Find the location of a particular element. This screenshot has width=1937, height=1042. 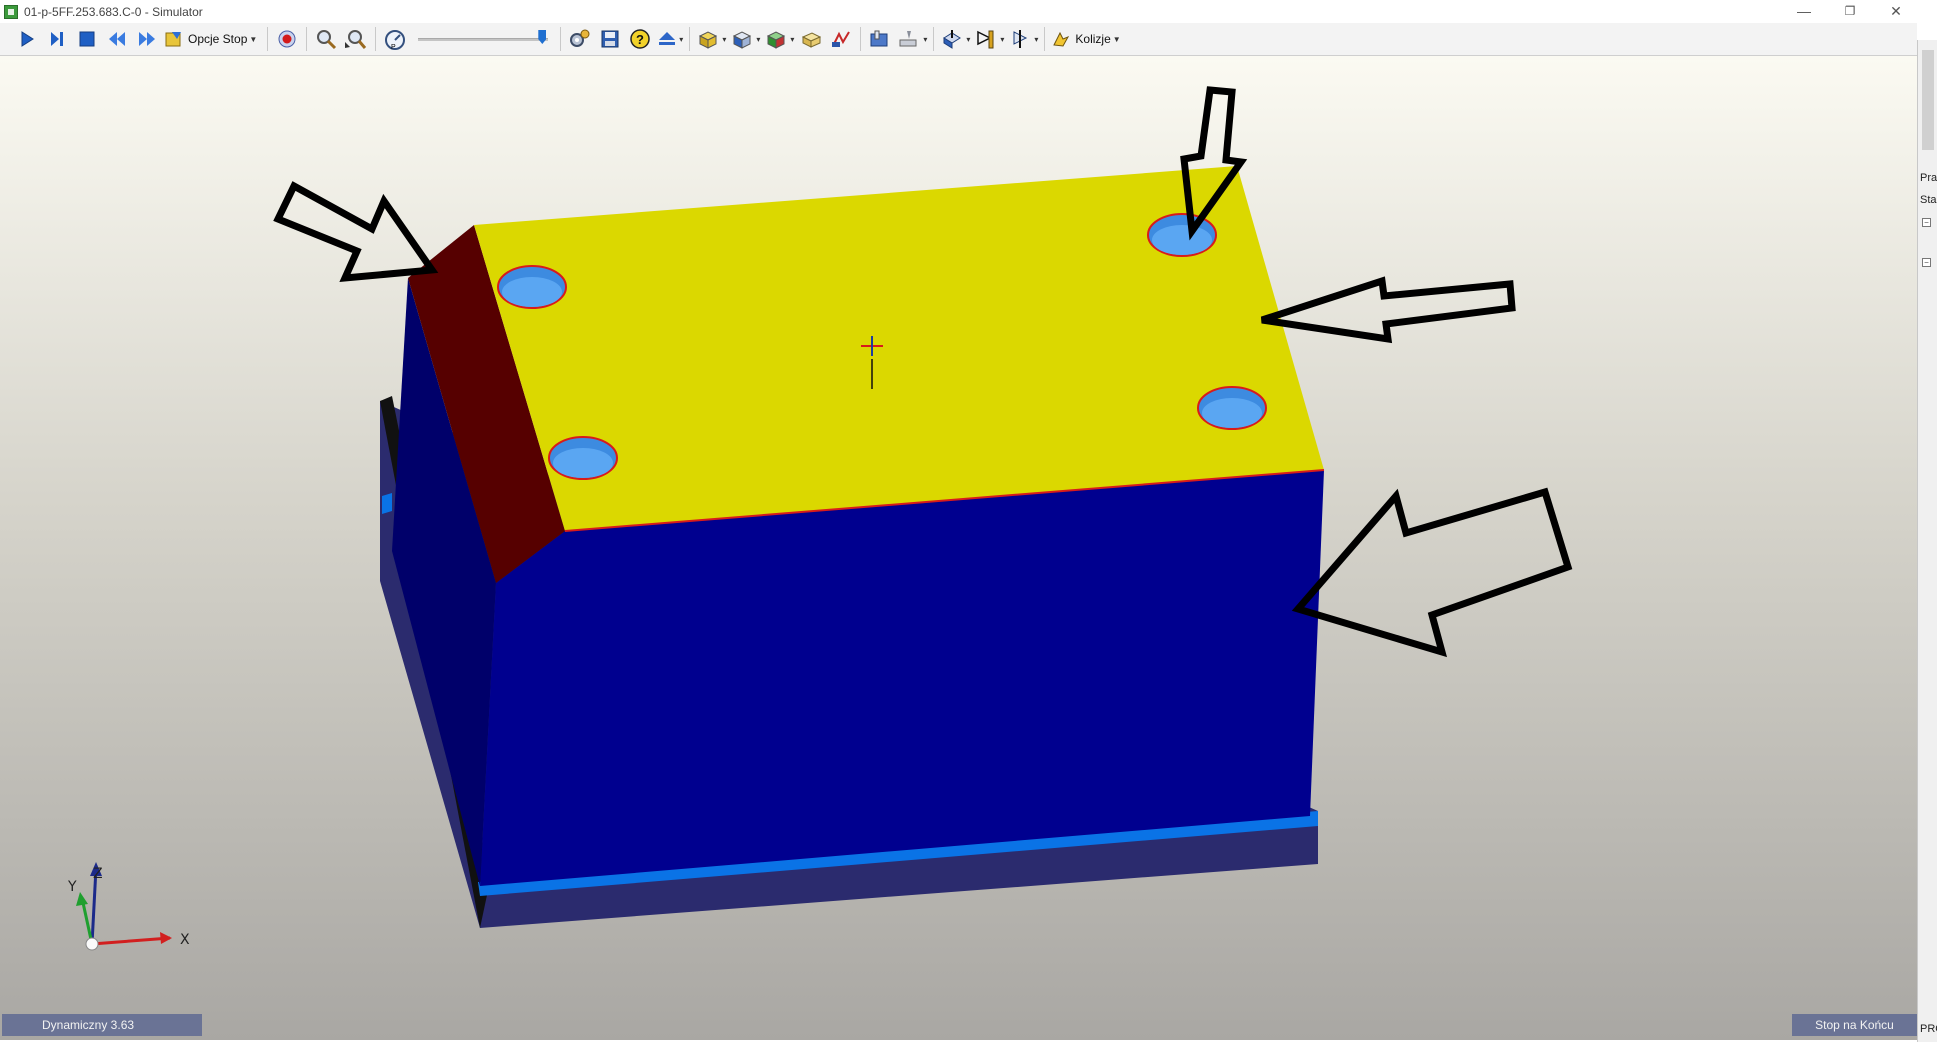

fast-forward-button is located at coordinates (147, 39).